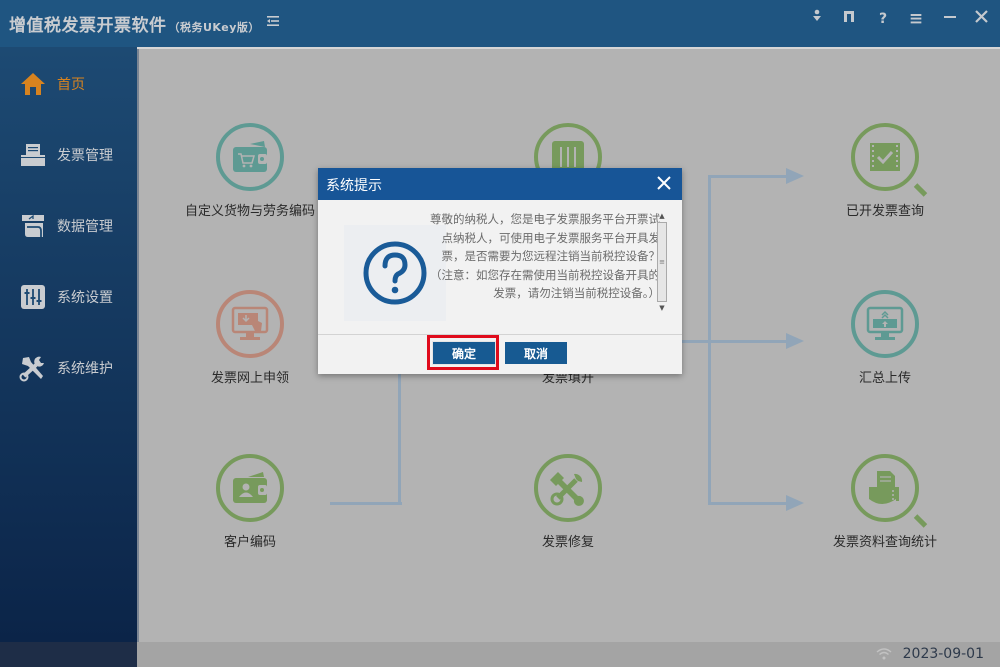  I want to click on sliders-icon, so click(33, 297).